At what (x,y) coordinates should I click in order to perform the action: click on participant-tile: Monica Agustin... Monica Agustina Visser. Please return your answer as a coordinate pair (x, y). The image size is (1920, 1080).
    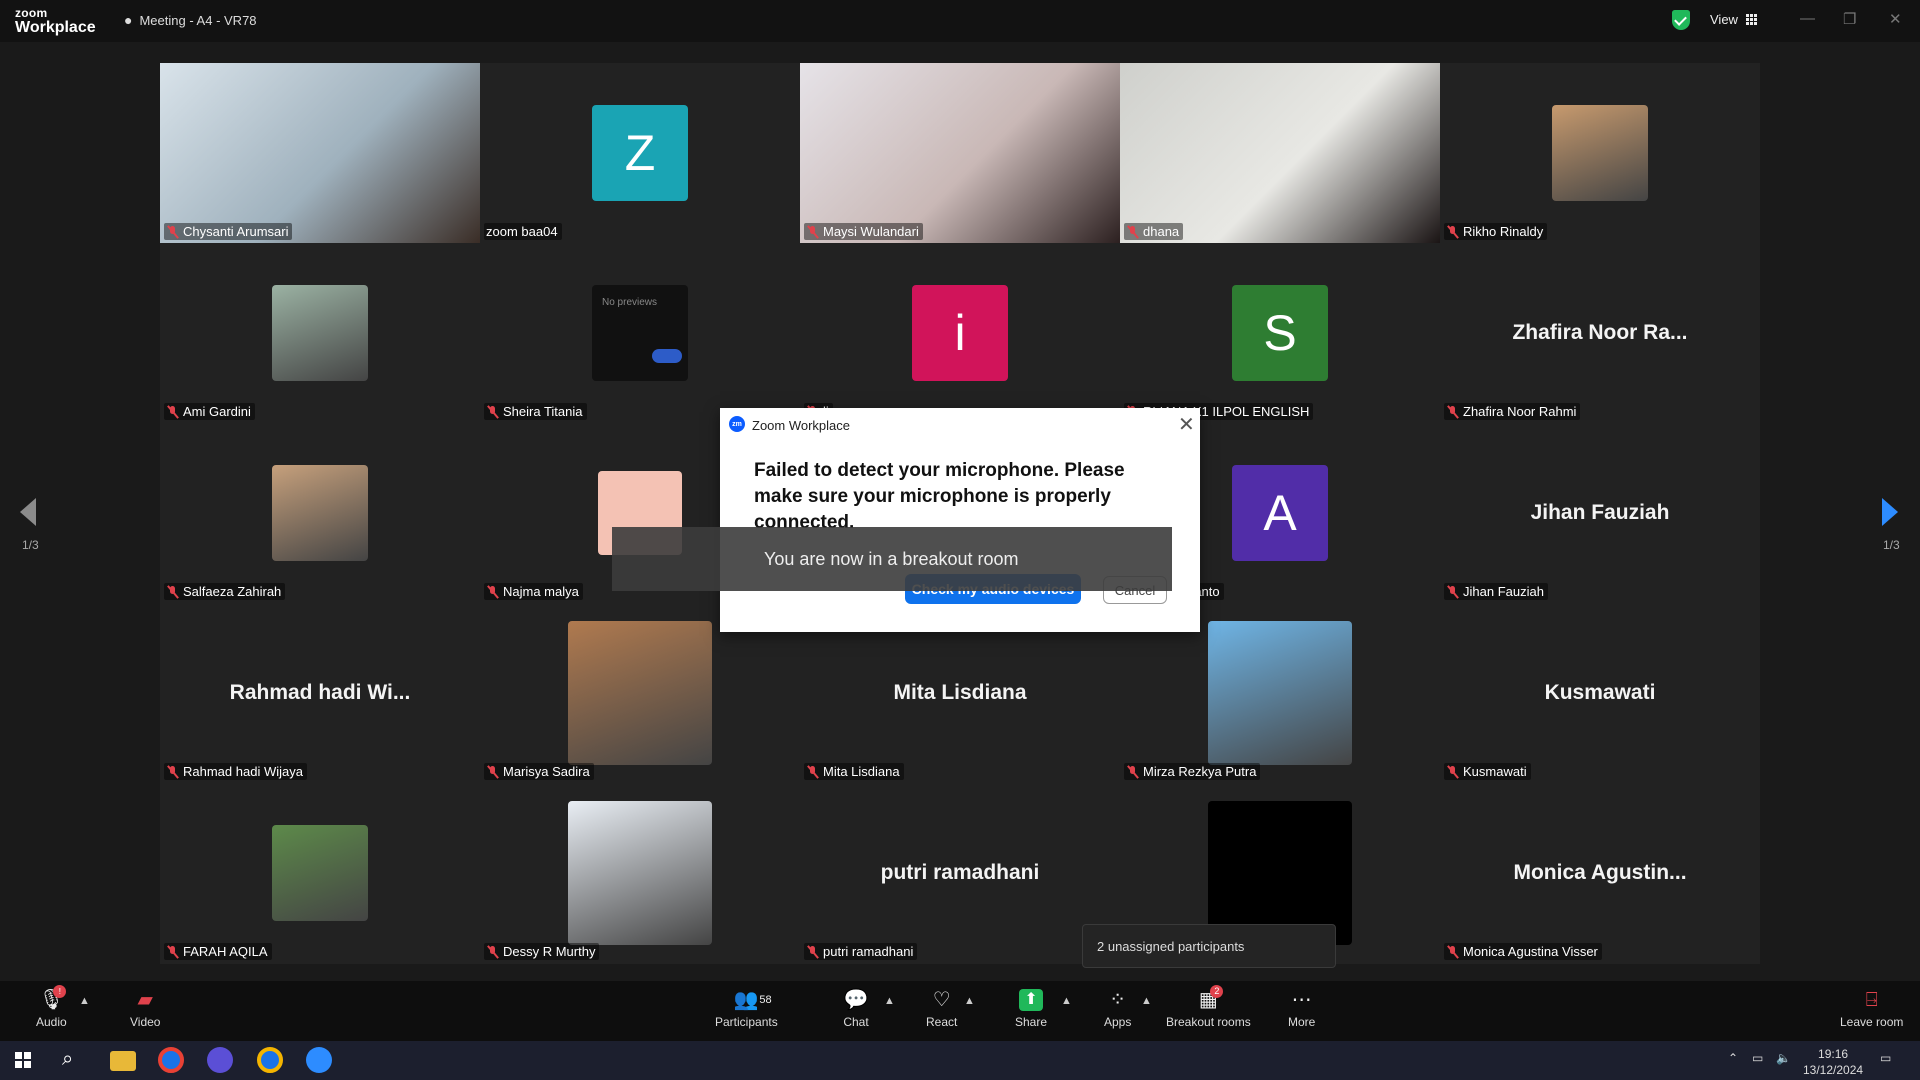
    Looking at the image, I should click on (1600, 873).